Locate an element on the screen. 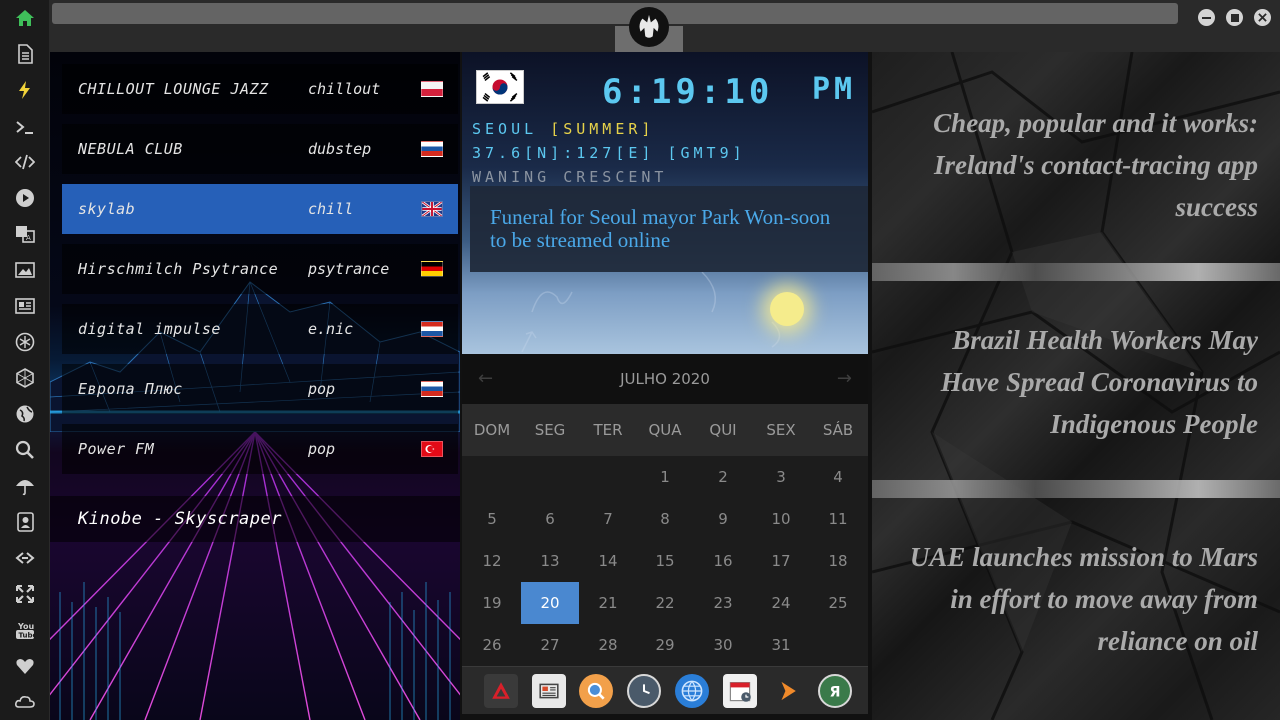 The image size is (1280, 720). heart-icon is located at coordinates (25, 666).